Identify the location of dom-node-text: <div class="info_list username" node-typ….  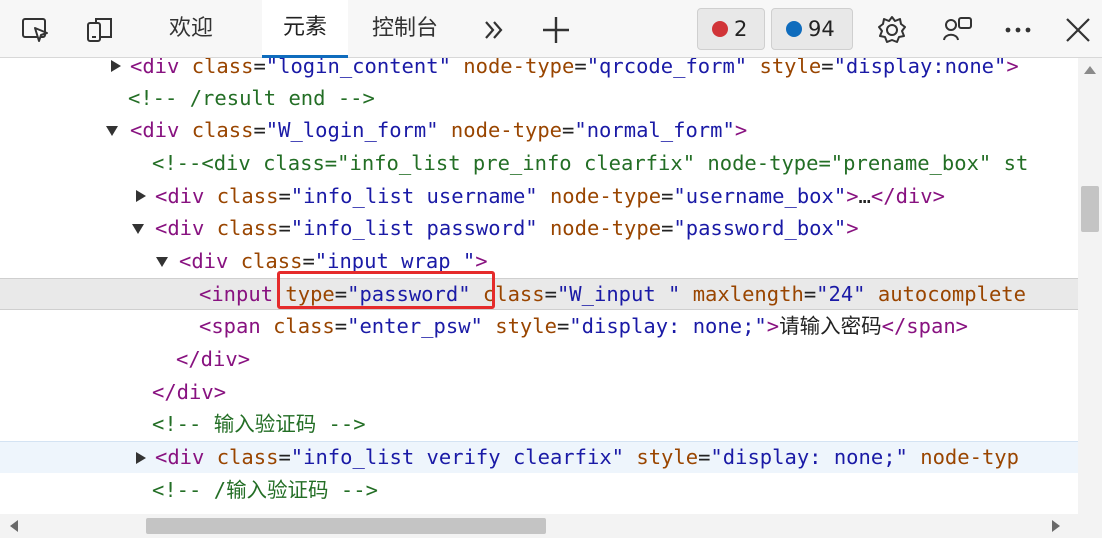
(550, 196).